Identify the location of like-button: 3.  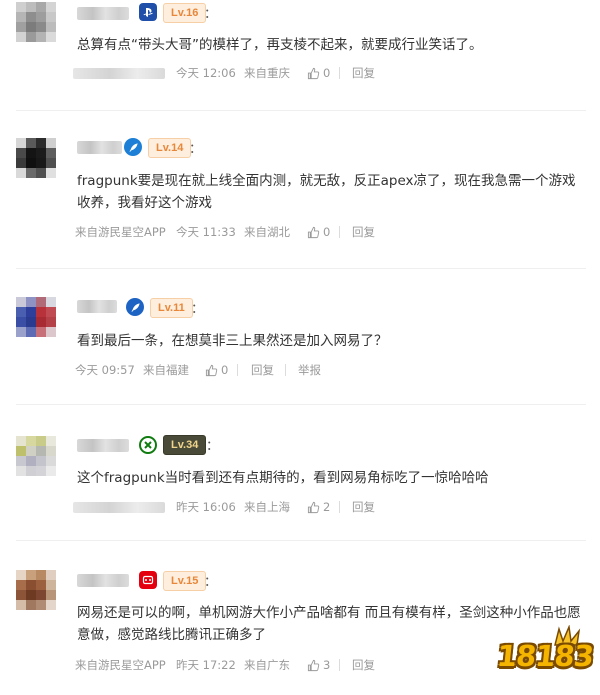
(318, 665).